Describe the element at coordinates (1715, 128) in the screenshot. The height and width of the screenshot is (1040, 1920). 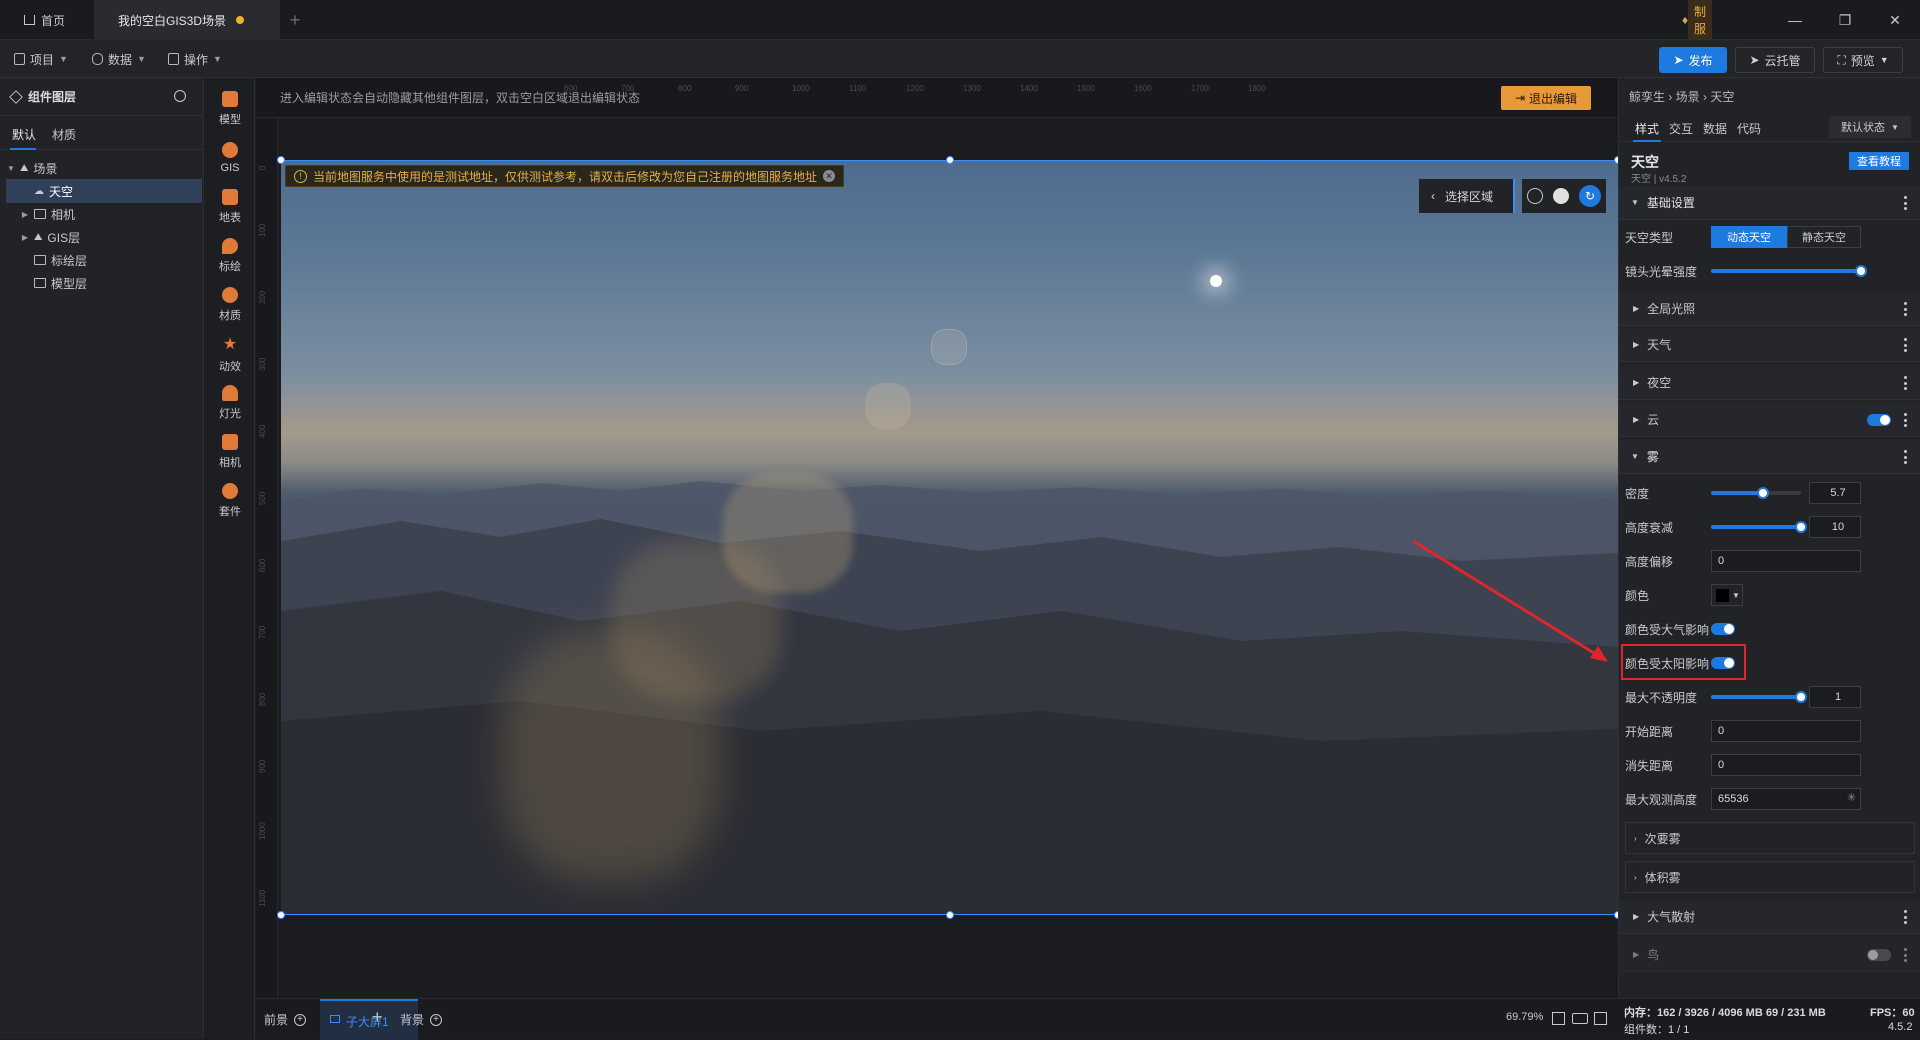
I see `tab-data: 数据` at that location.